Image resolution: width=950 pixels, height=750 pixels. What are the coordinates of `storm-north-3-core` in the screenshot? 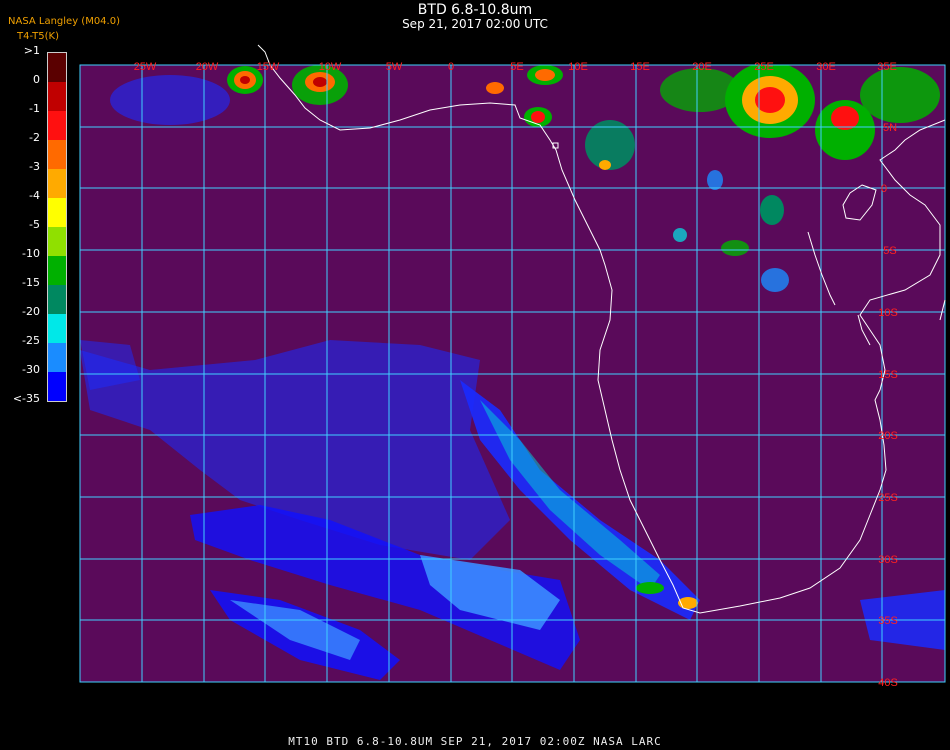 It's located at (320, 82).